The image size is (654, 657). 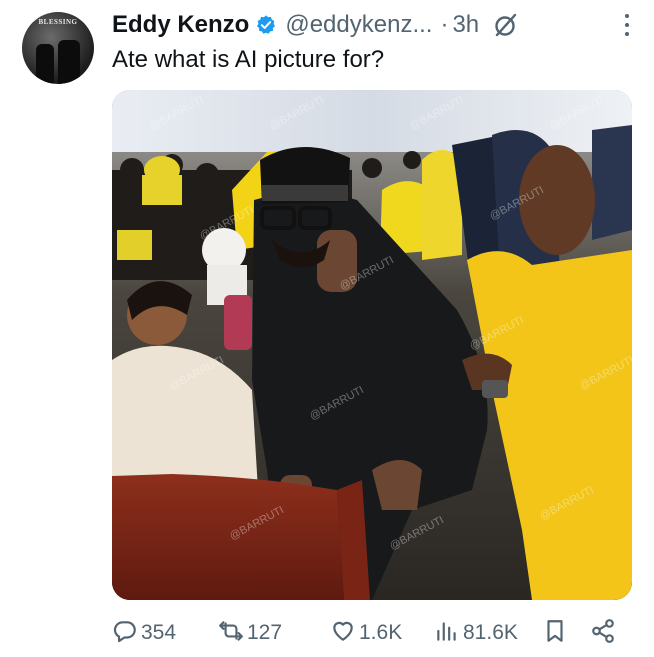 I want to click on share-icon, so click(x=603, y=633).